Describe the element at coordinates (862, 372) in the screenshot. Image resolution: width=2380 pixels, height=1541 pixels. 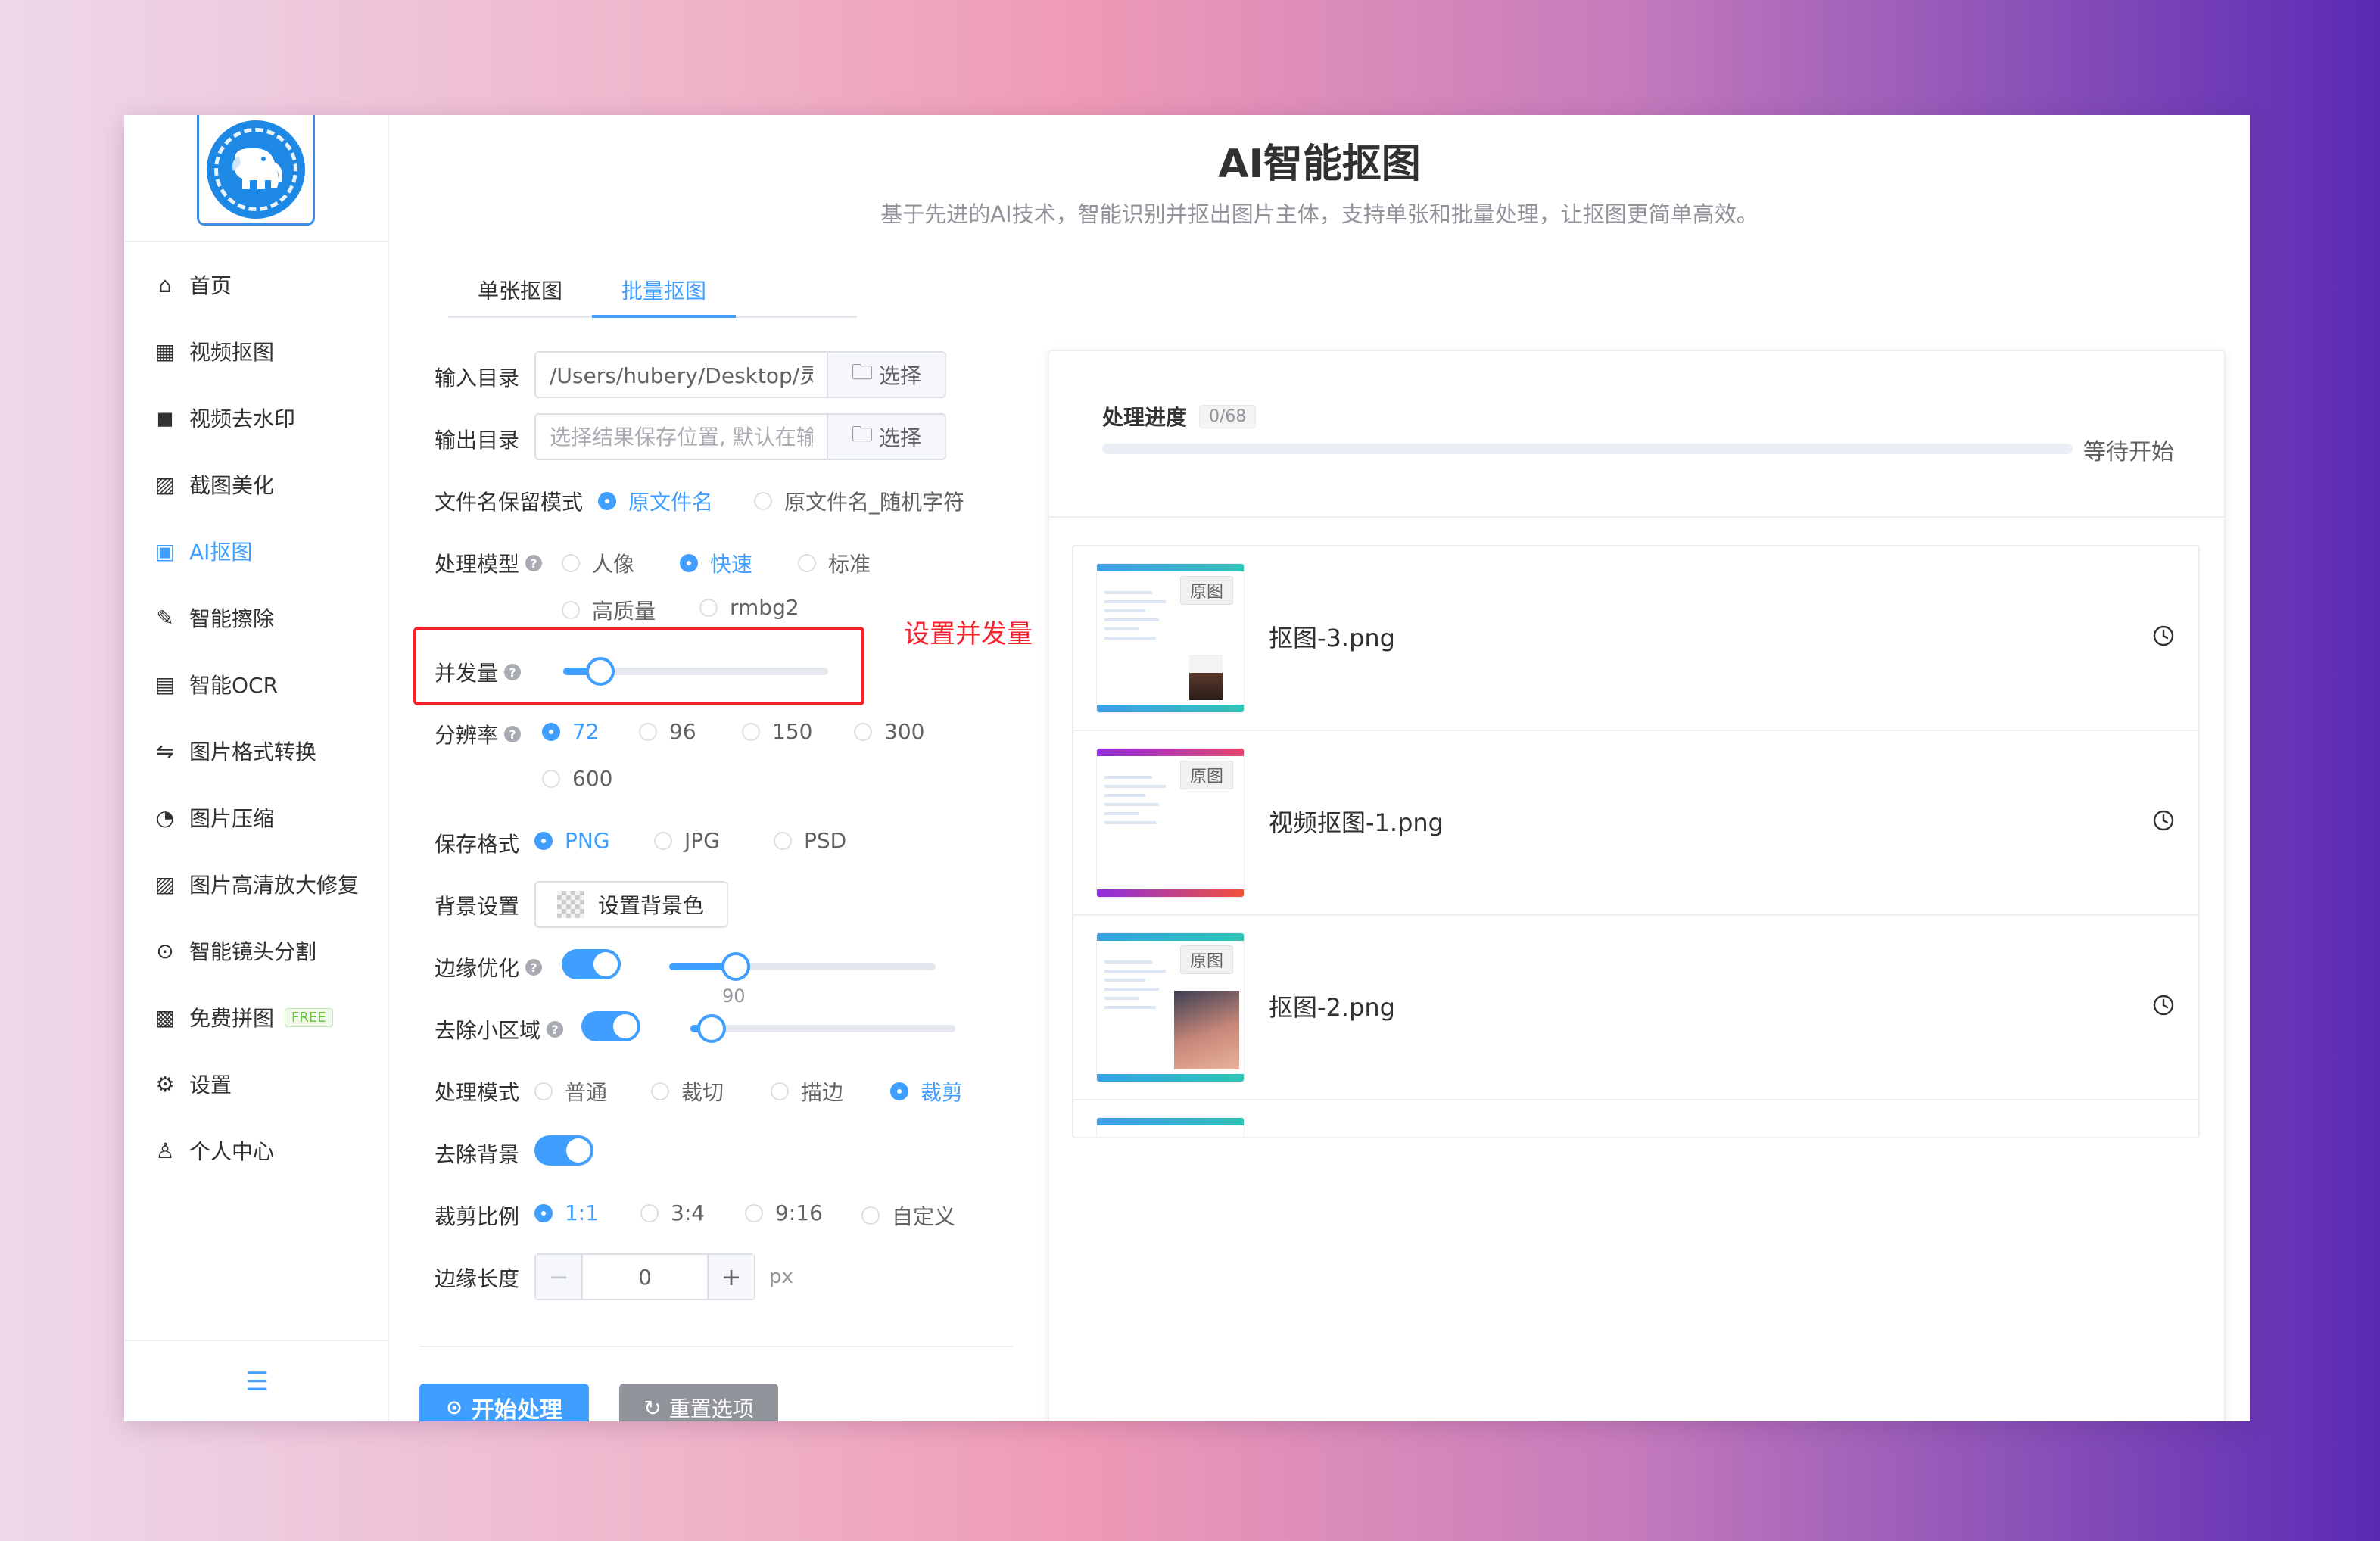
I see `folder-icon: 🗀` at that location.